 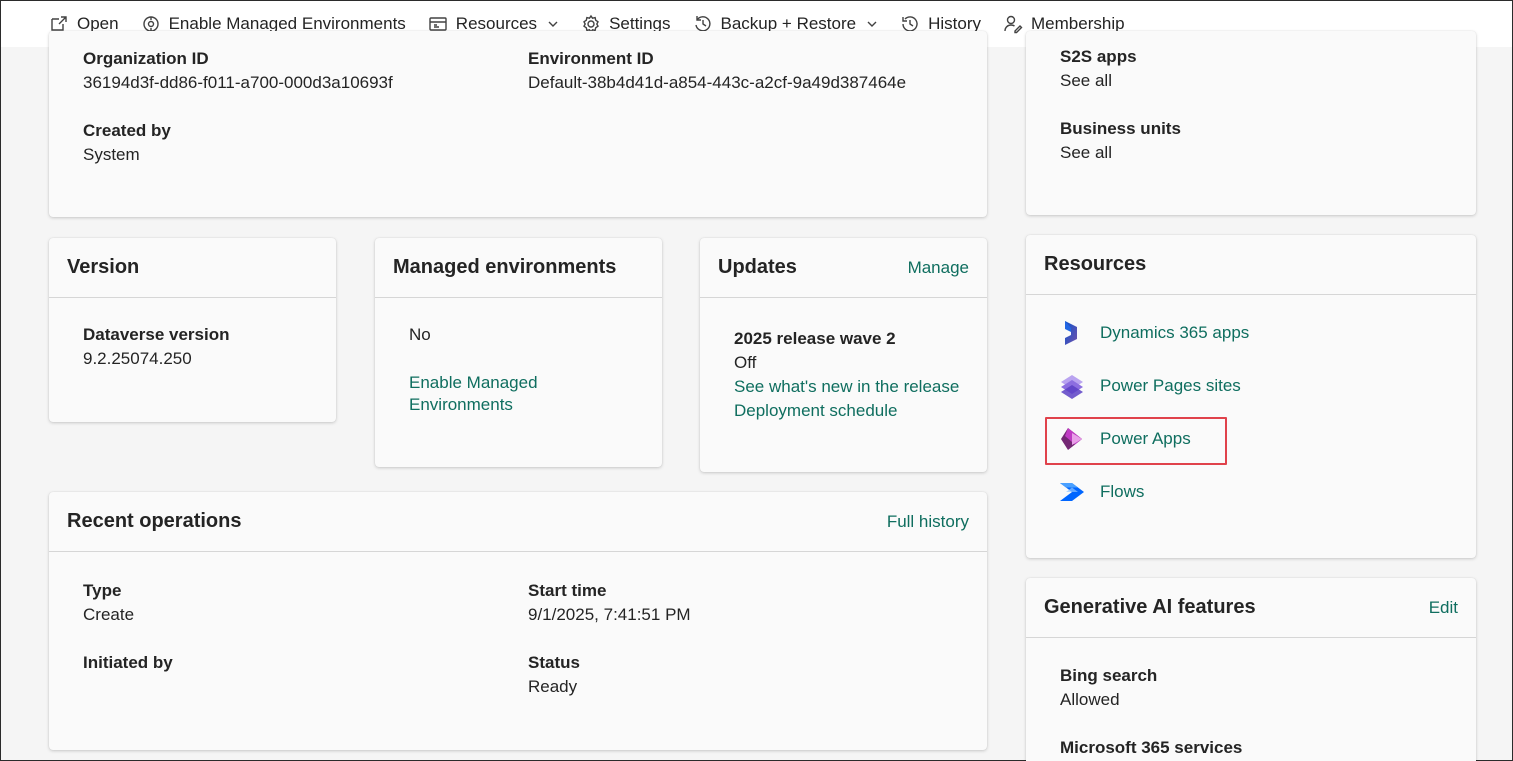 I want to click on business-units-field: Business units See all, so click(x=1120, y=141).